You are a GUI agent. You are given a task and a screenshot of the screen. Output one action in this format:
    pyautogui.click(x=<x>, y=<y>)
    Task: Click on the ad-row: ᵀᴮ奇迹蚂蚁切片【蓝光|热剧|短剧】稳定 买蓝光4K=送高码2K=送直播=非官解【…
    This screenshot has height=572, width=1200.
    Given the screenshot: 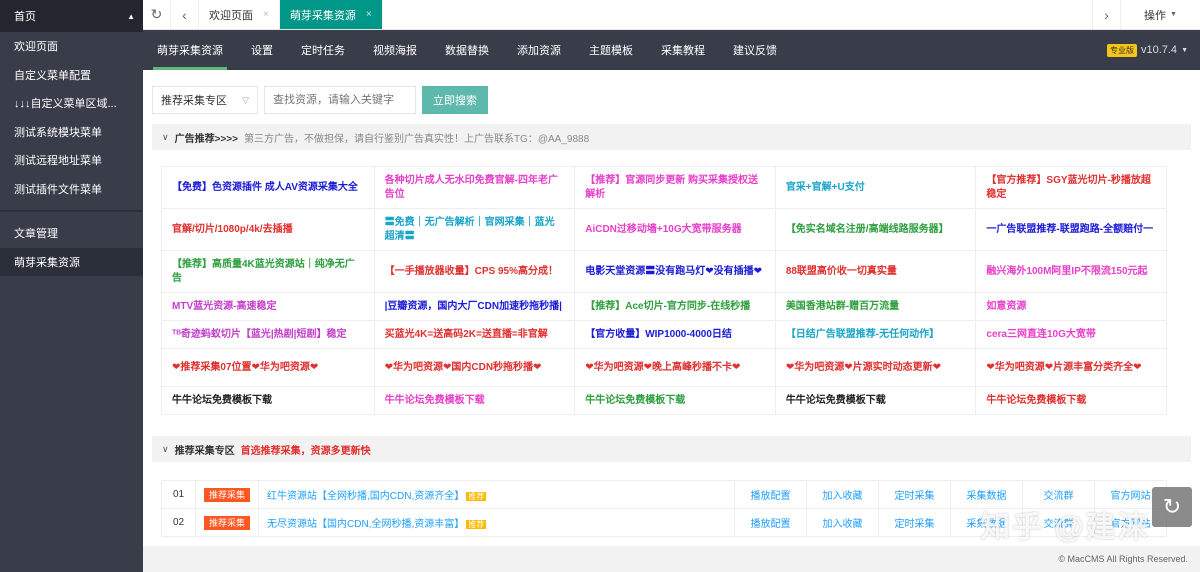 What is the action you would take?
    pyautogui.click(x=664, y=334)
    